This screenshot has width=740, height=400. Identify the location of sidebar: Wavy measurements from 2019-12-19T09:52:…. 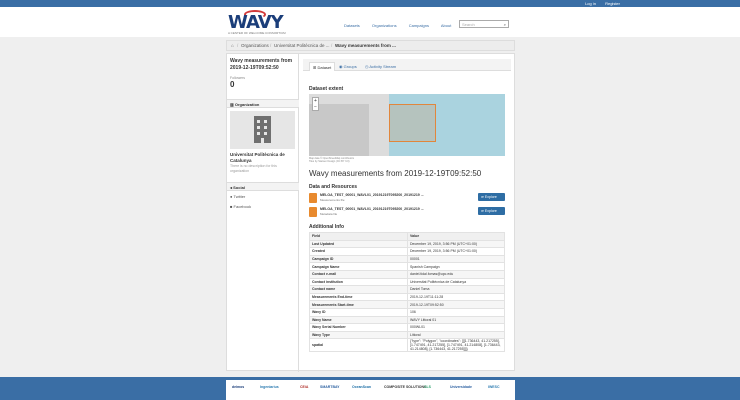
(263, 213).